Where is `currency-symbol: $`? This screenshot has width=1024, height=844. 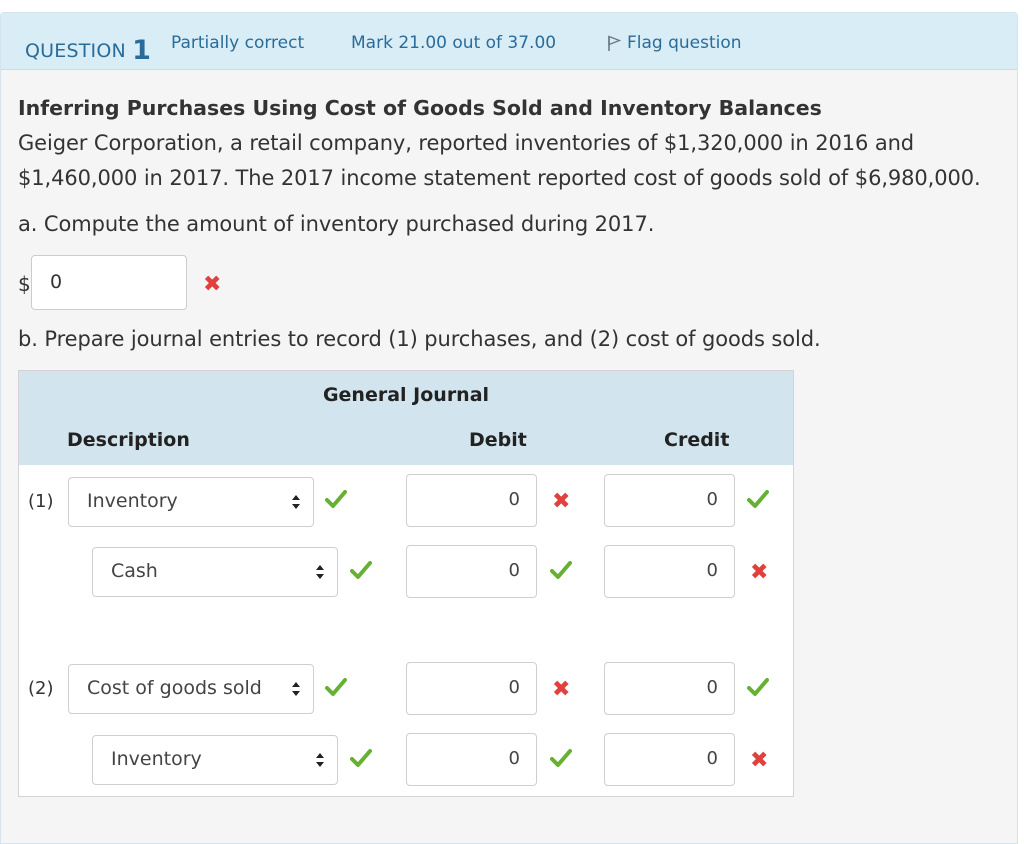
currency-symbol: $ is located at coordinates (24, 284).